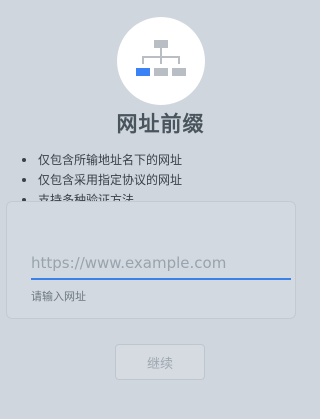 This screenshot has height=419, width=320. I want to click on feature-item: 仅包含所输地址名下的网址, so click(101, 160).